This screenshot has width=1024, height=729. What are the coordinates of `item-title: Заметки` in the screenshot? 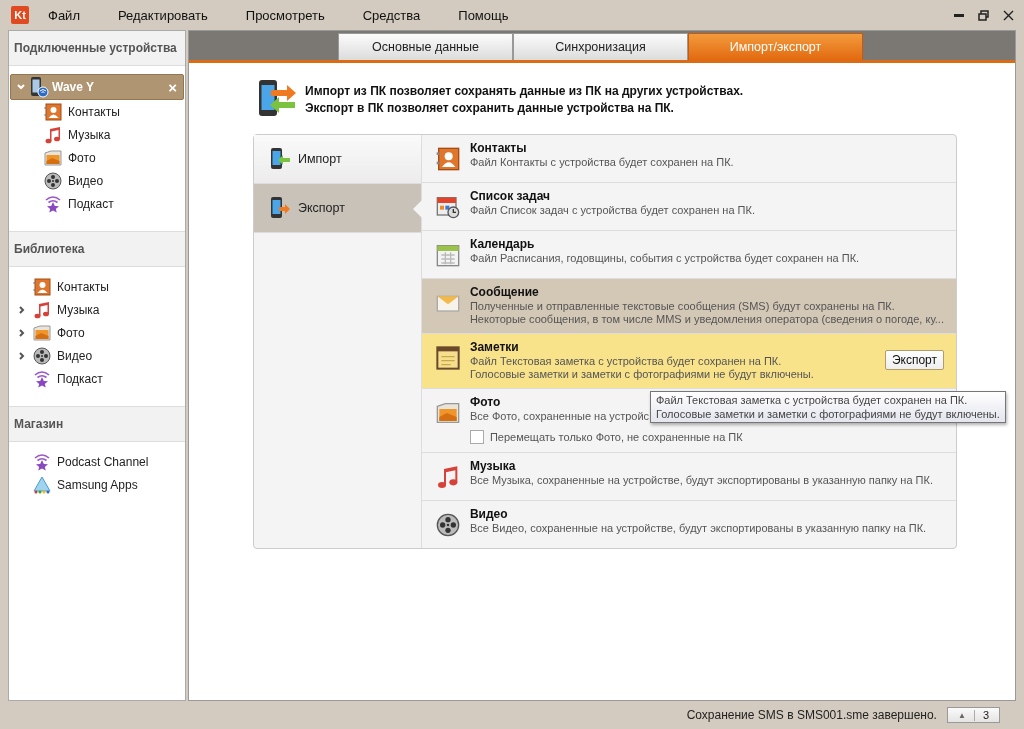 It's located at (494, 347).